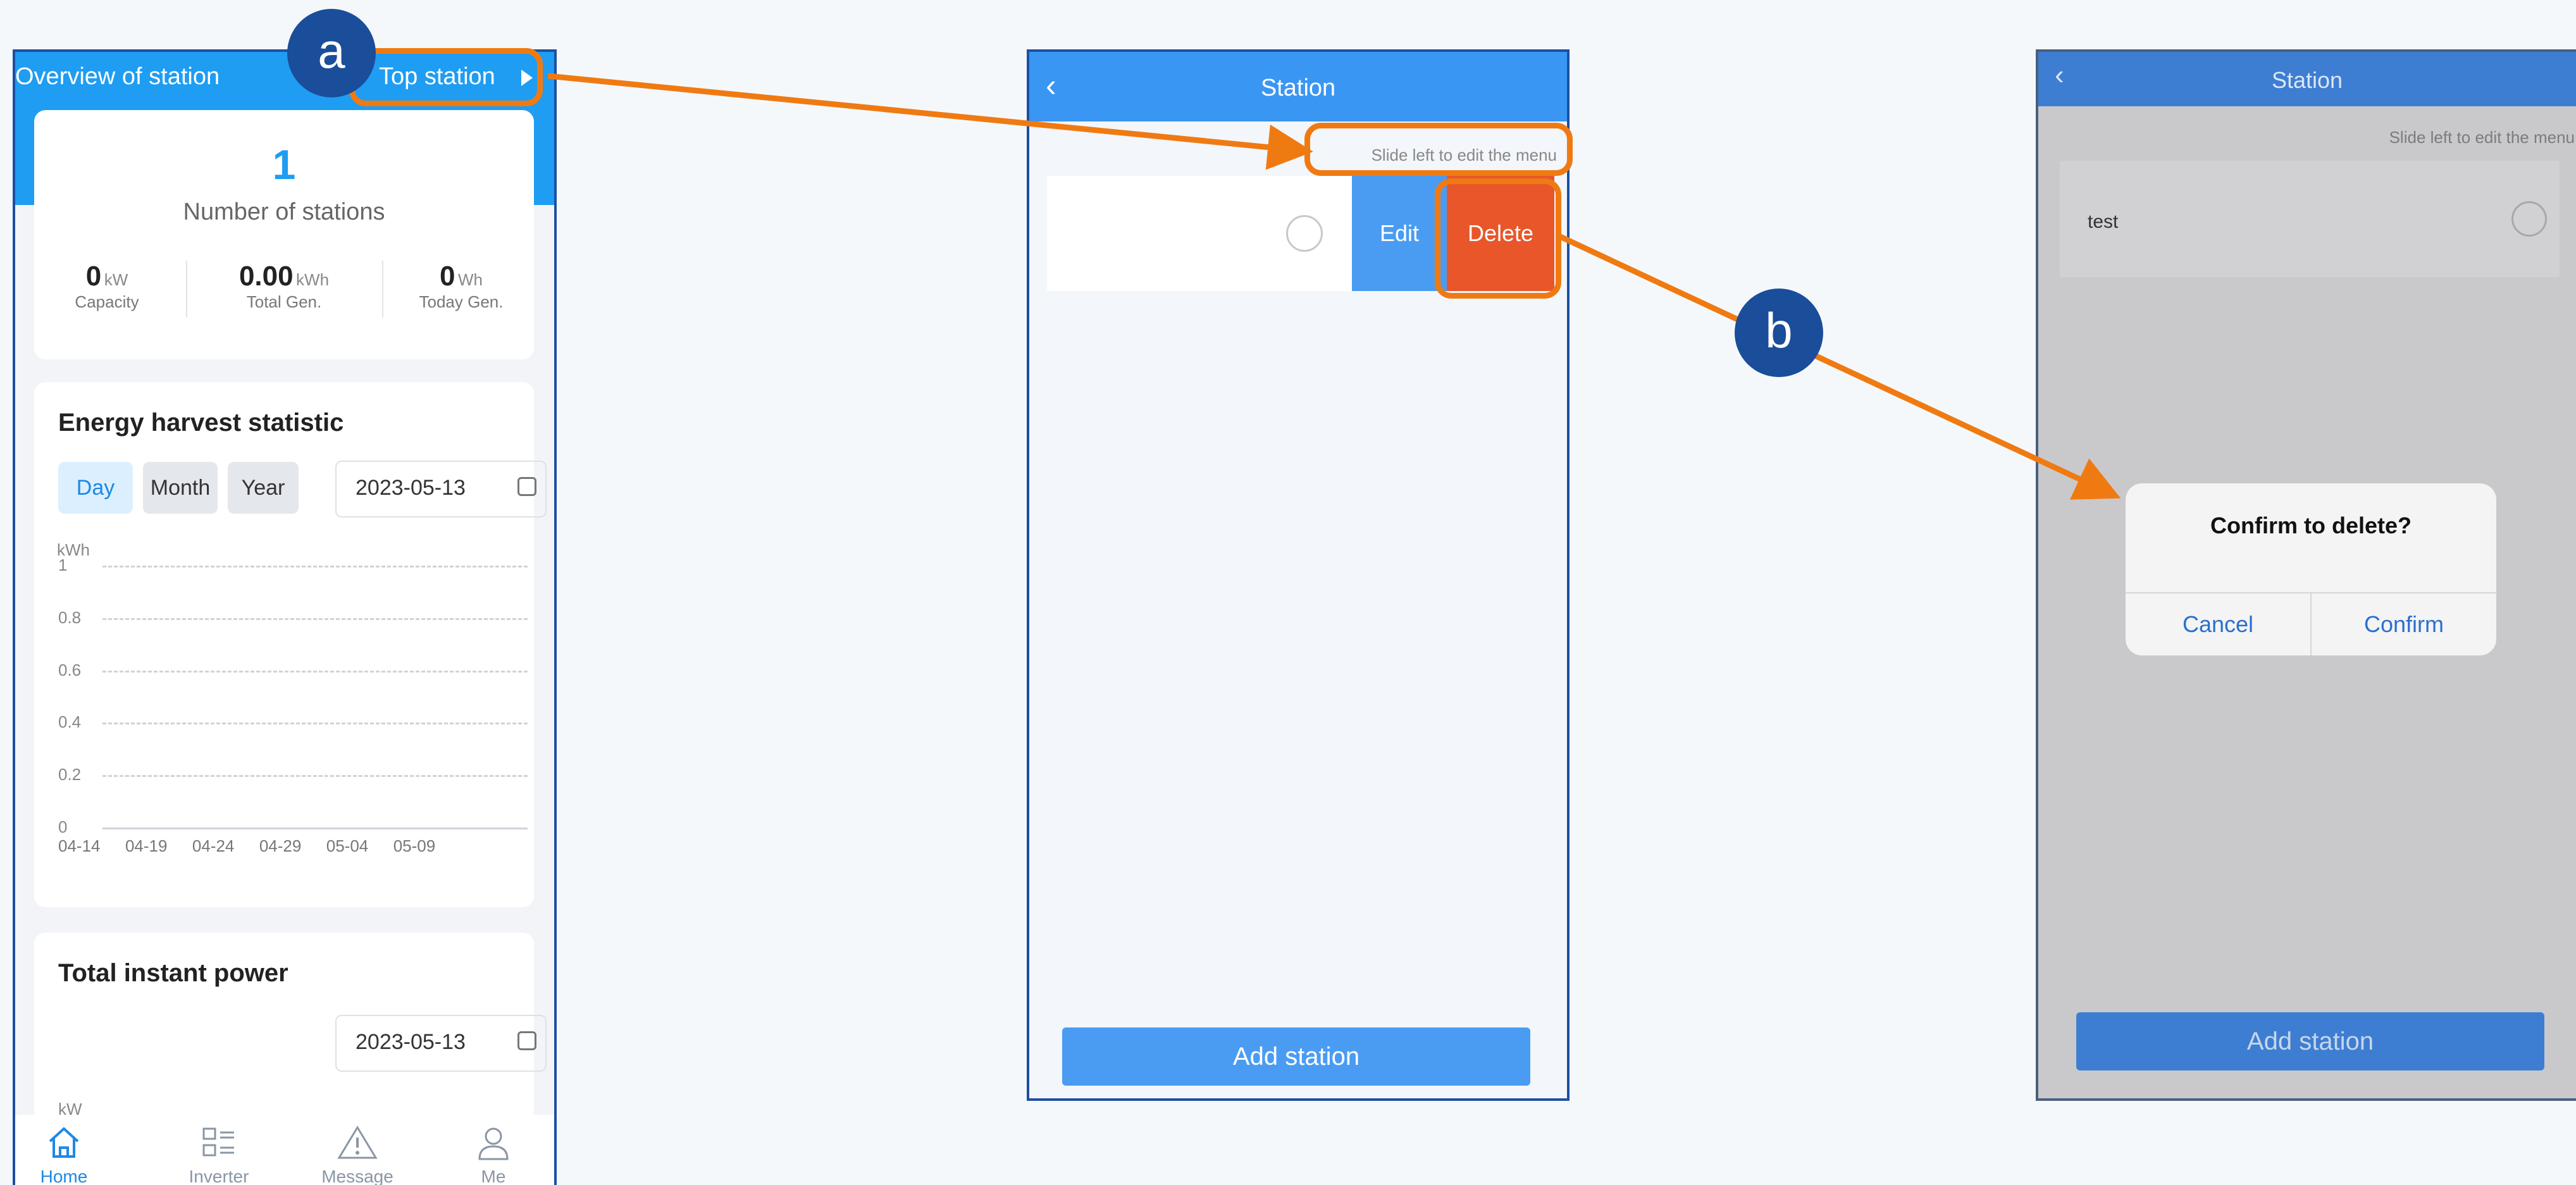 The height and width of the screenshot is (1185, 2576). Describe the element at coordinates (332, 53) in the screenshot. I see `marker-a: a` at that location.